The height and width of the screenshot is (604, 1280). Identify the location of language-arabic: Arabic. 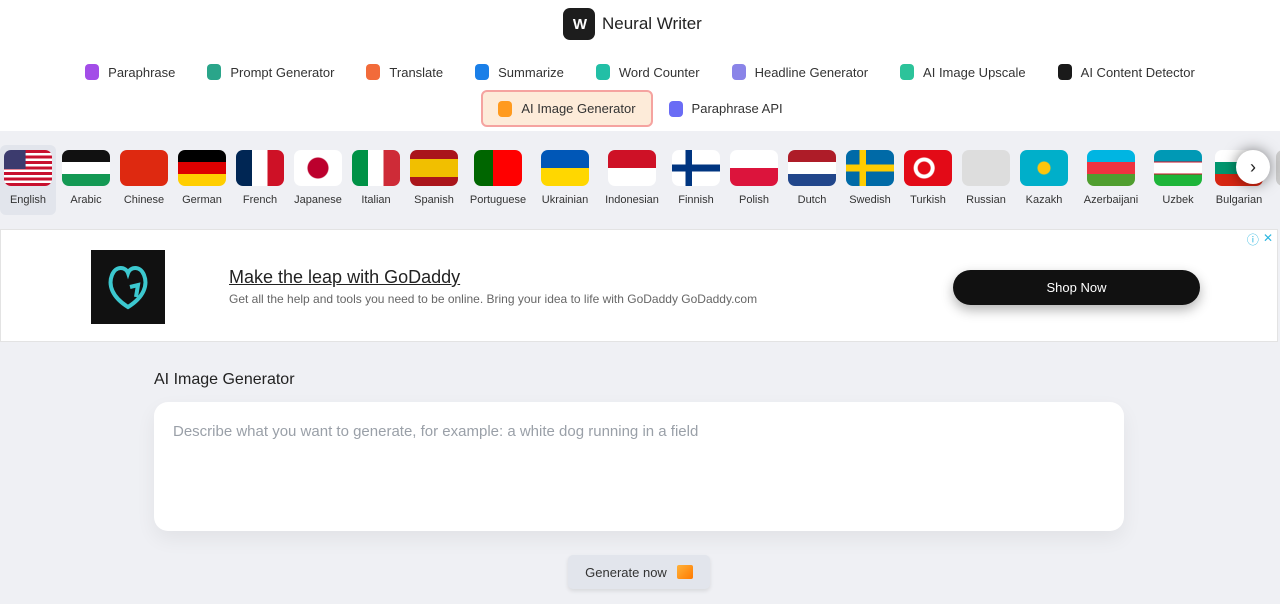
(86, 180).